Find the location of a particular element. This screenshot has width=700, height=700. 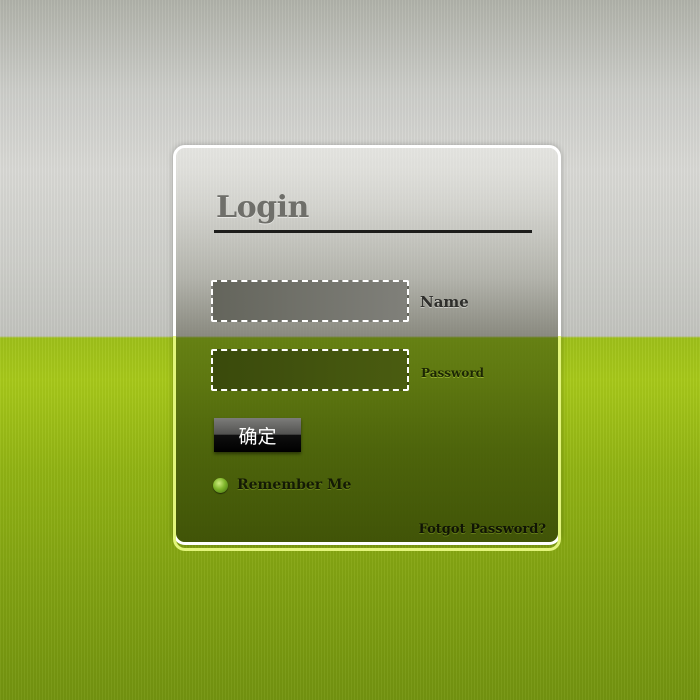

password-input is located at coordinates (310, 370).